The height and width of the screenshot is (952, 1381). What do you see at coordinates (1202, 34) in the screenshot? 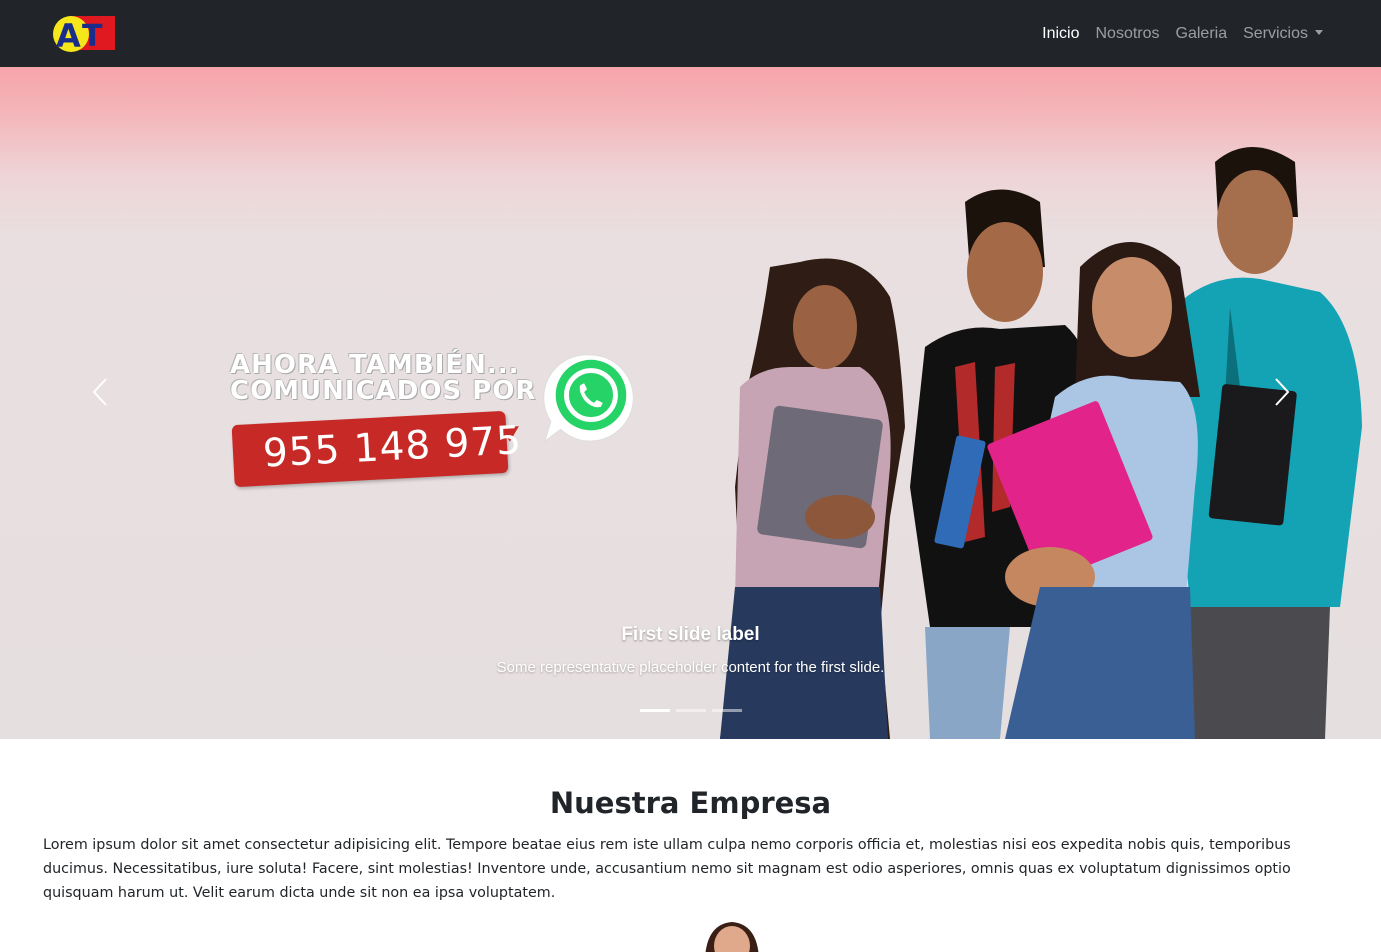
I see `nav-link-galeria: Galeria` at bounding box center [1202, 34].